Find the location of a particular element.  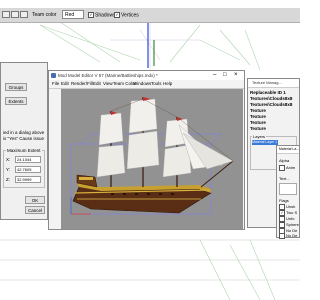

z-label: Z: is located at coordinates (8, 179).